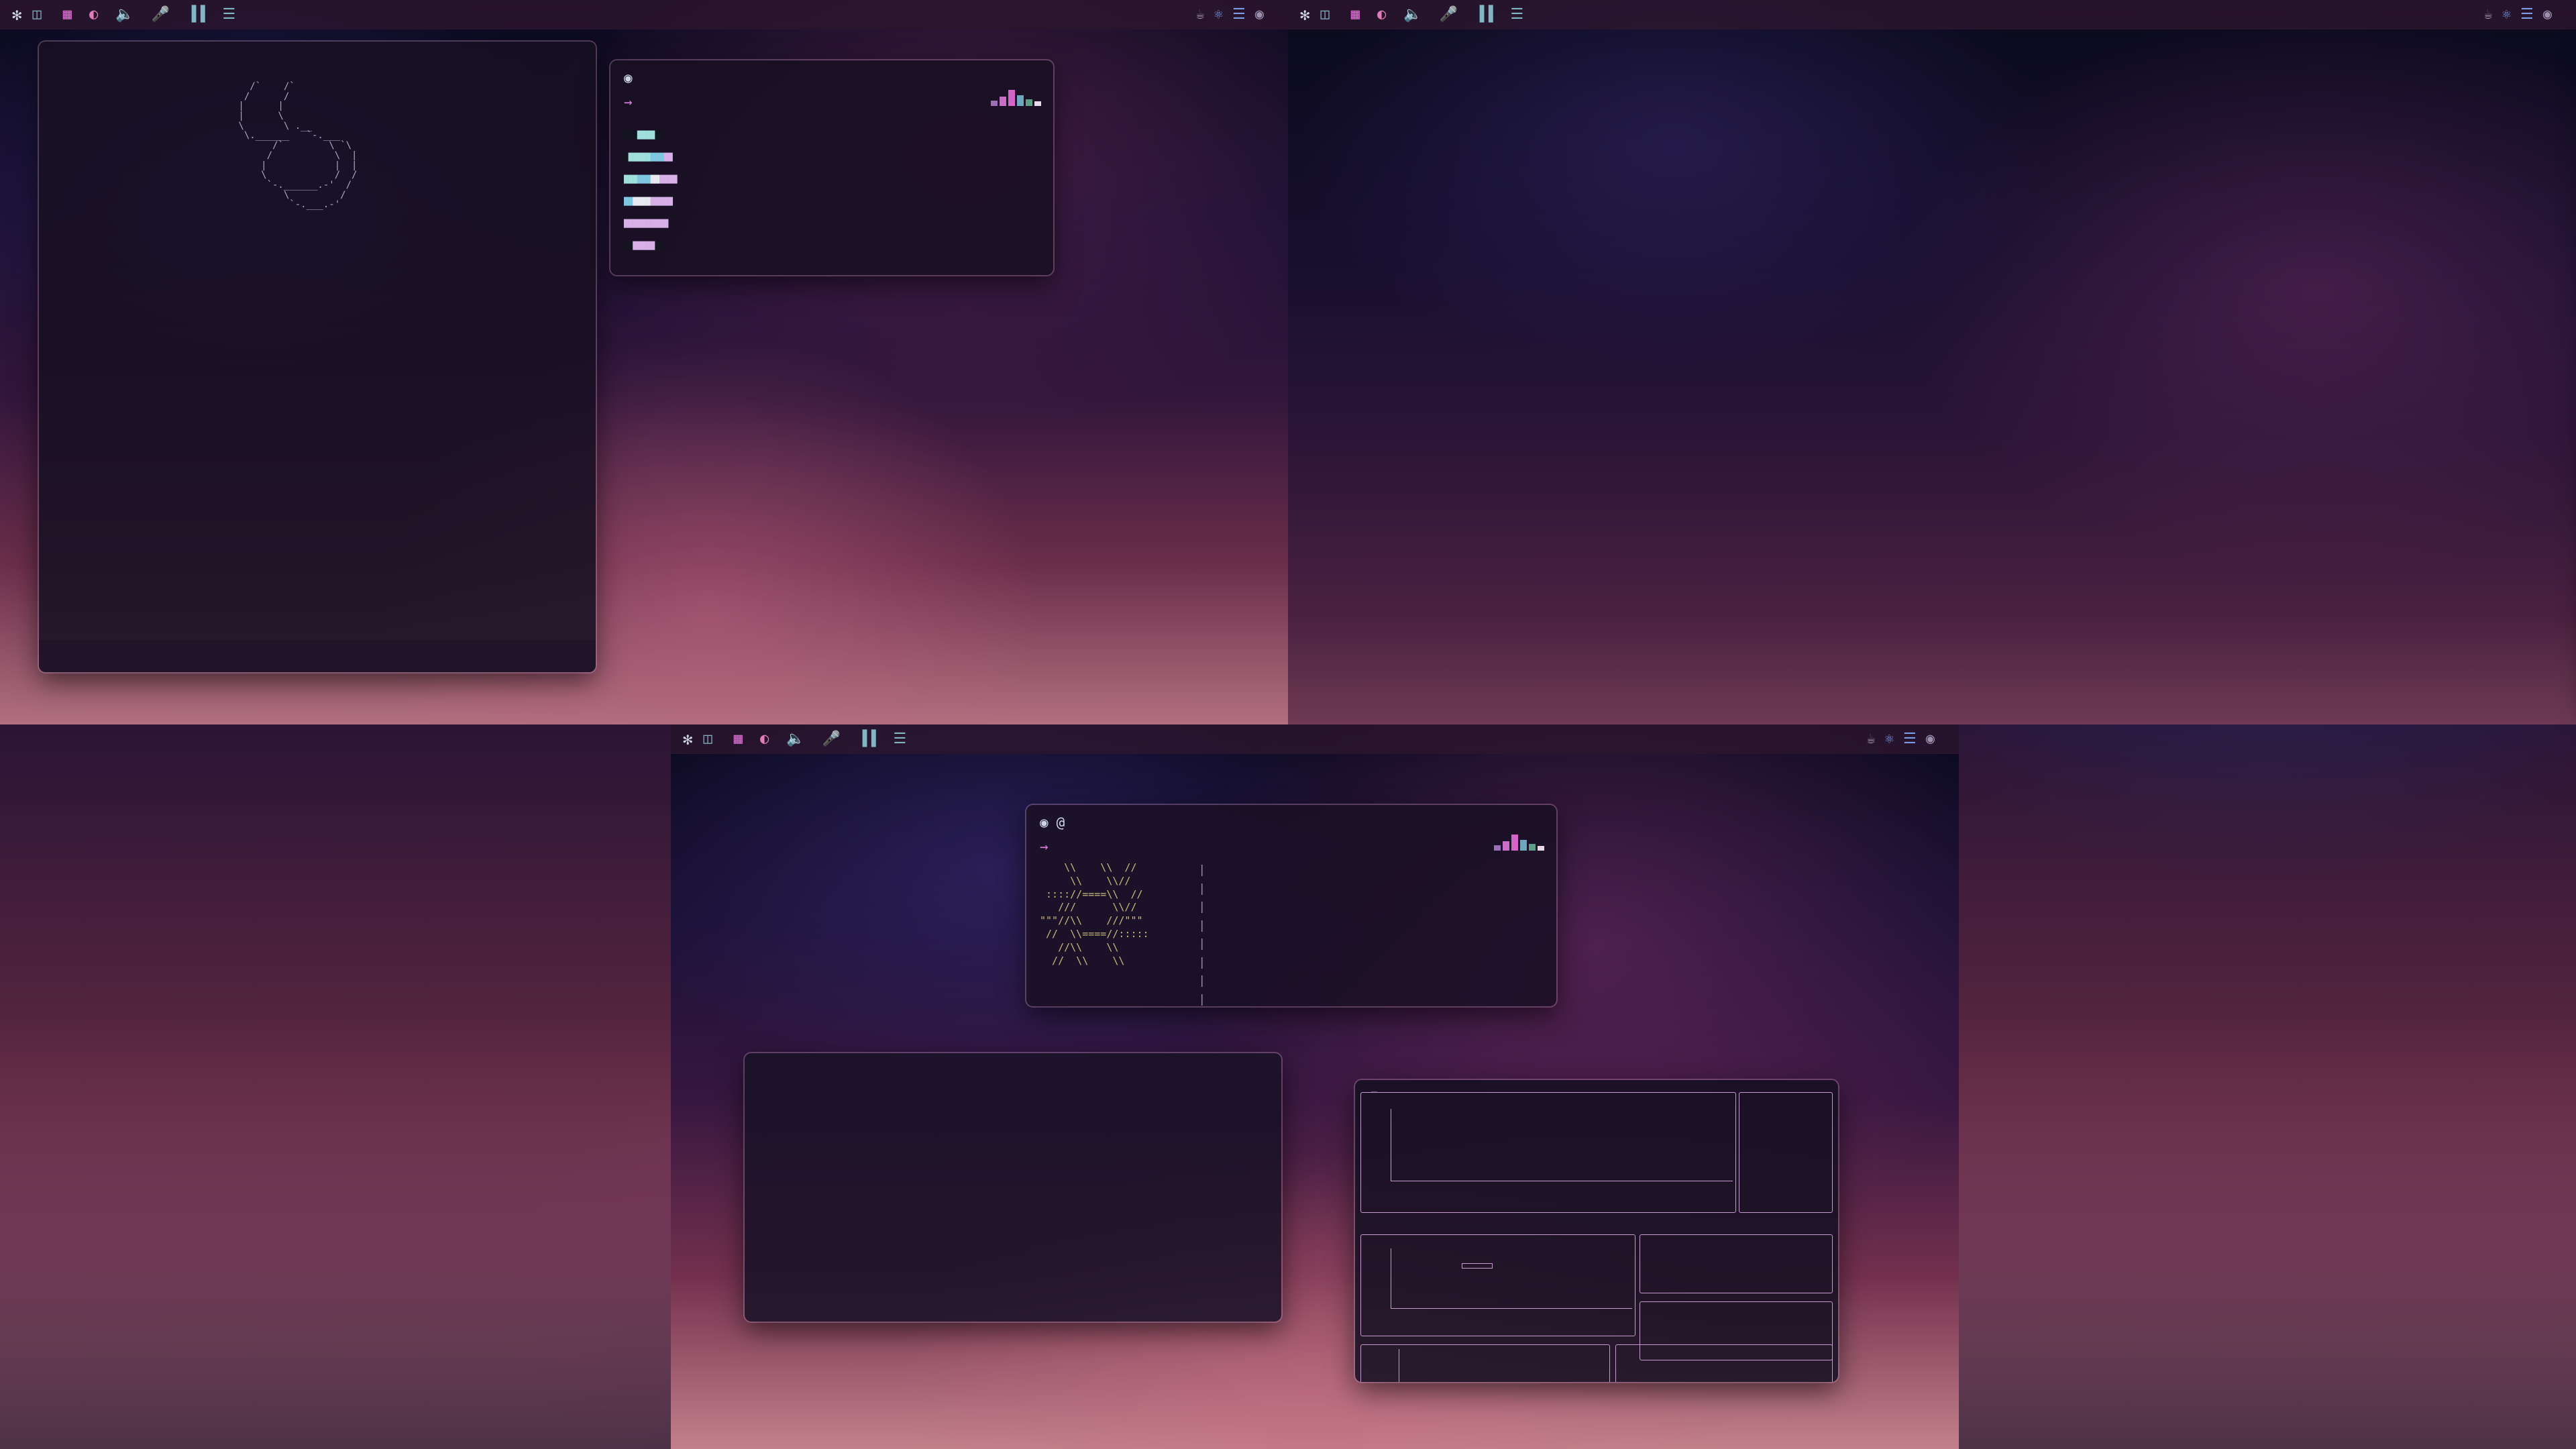 The image size is (2576, 1449). Describe the element at coordinates (1786, 1152) in the screenshot. I see `btop-cpu-side-panel` at that location.